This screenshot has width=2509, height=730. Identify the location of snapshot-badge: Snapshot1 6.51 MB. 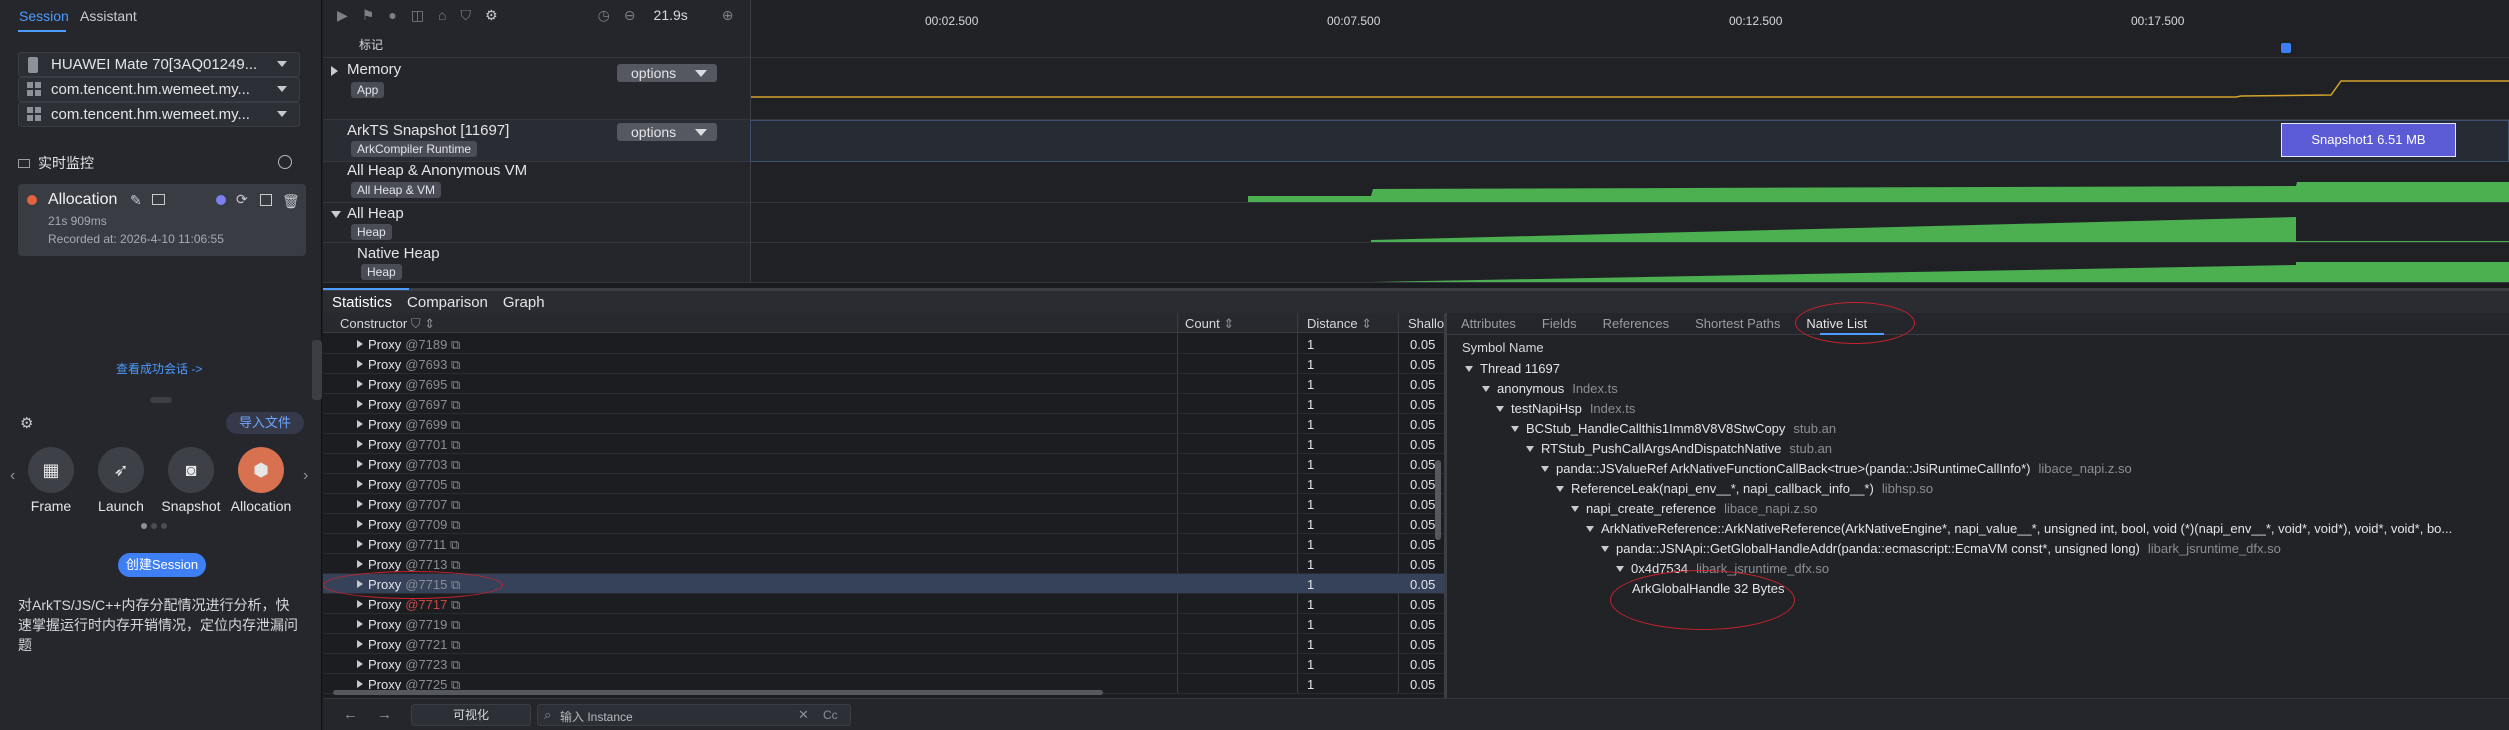
(2368, 140).